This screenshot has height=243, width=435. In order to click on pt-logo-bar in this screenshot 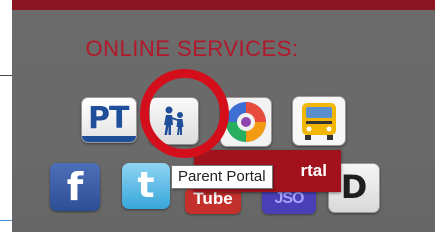, I will do `click(109, 139)`.